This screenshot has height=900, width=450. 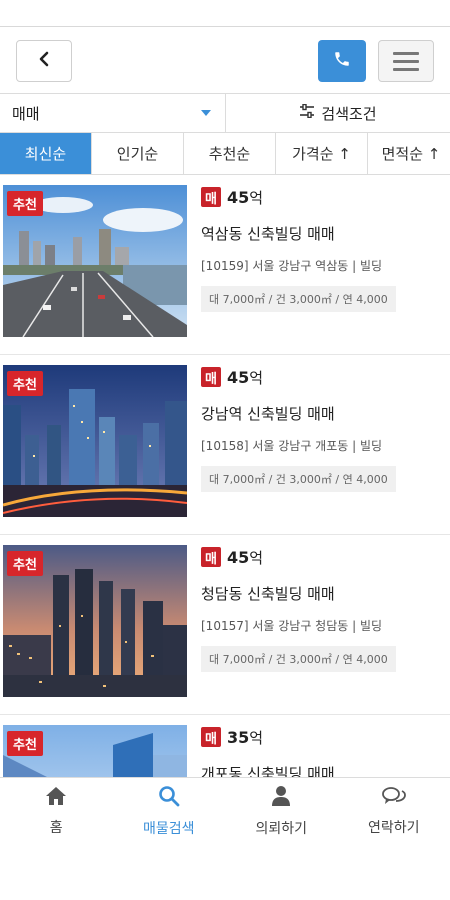 What do you see at coordinates (406, 61) in the screenshot?
I see `menu-button` at bounding box center [406, 61].